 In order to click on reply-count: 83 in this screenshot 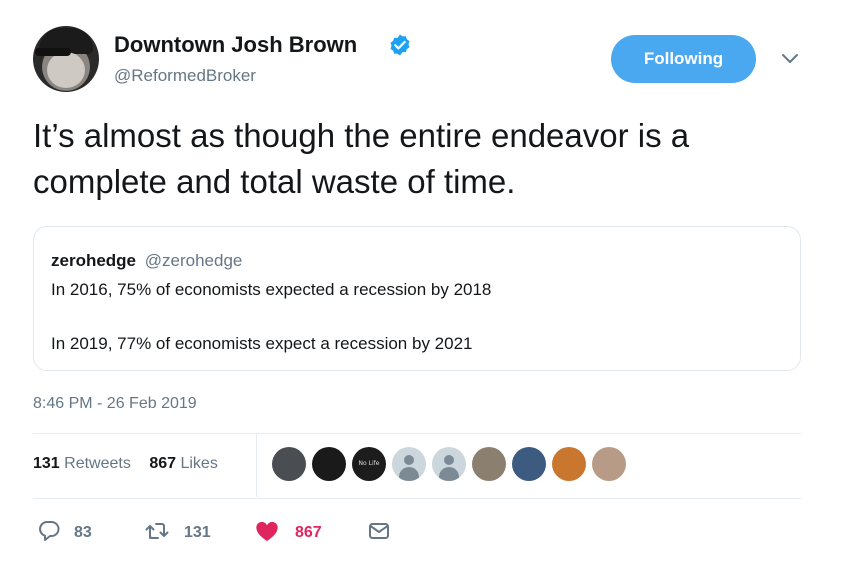, I will do `click(83, 532)`.